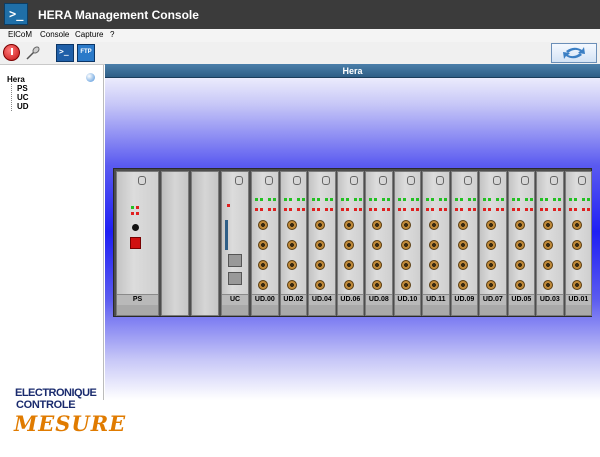 This screenshot has width=600, height=457. I want to click on slot-ud: UD.05, so click(521, 243).